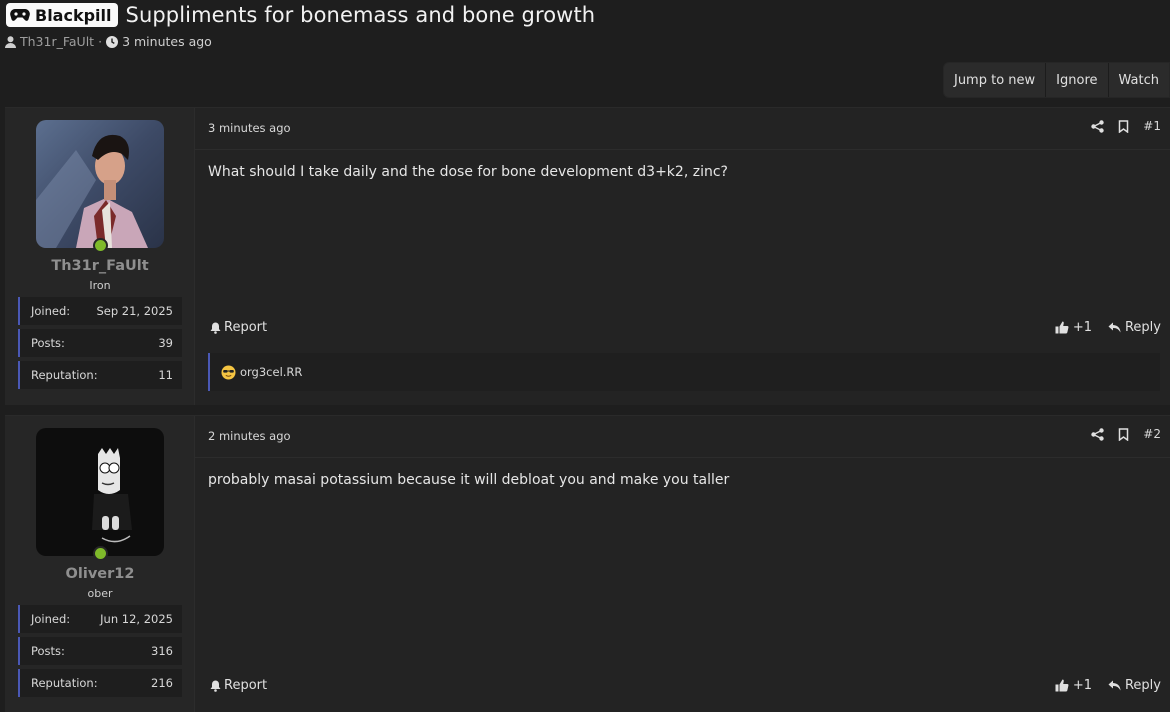 The image size is (1170, 712). Describe the element at coordinates (360, 15) in the screenshot. I see `thread-title: Suppliments for bonemass and bone growth` at that location.